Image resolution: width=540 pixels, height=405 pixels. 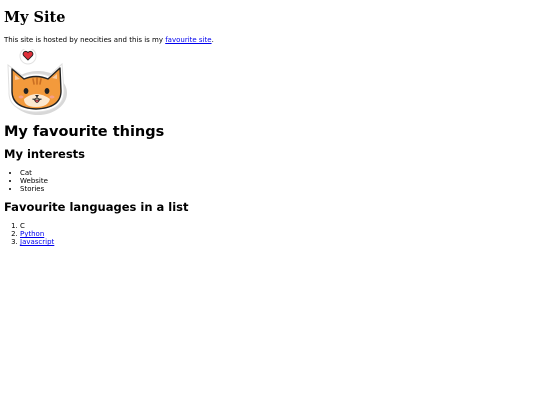 What do you see at coordinates (45, 154) in the screenshot?
I see `interests-heading: My interests` at bounding box center [45, 154].